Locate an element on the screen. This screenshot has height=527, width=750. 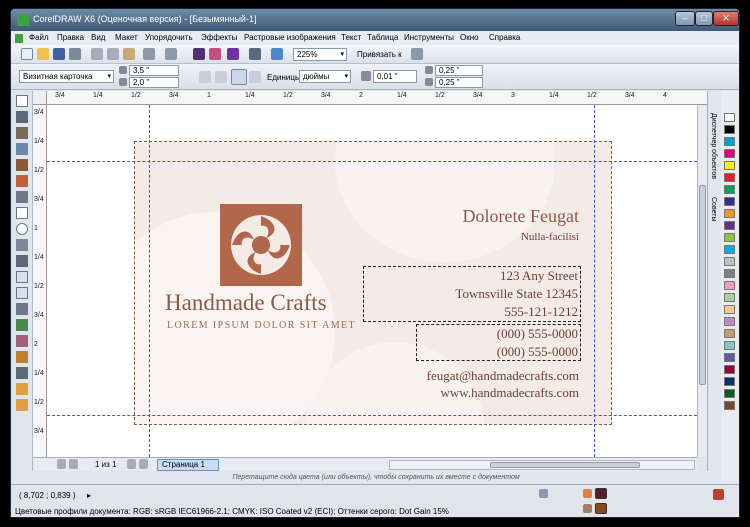
phones-text-frame: (000) 555-0000 (000) 555-0000 is located at coordinates (498, 342).